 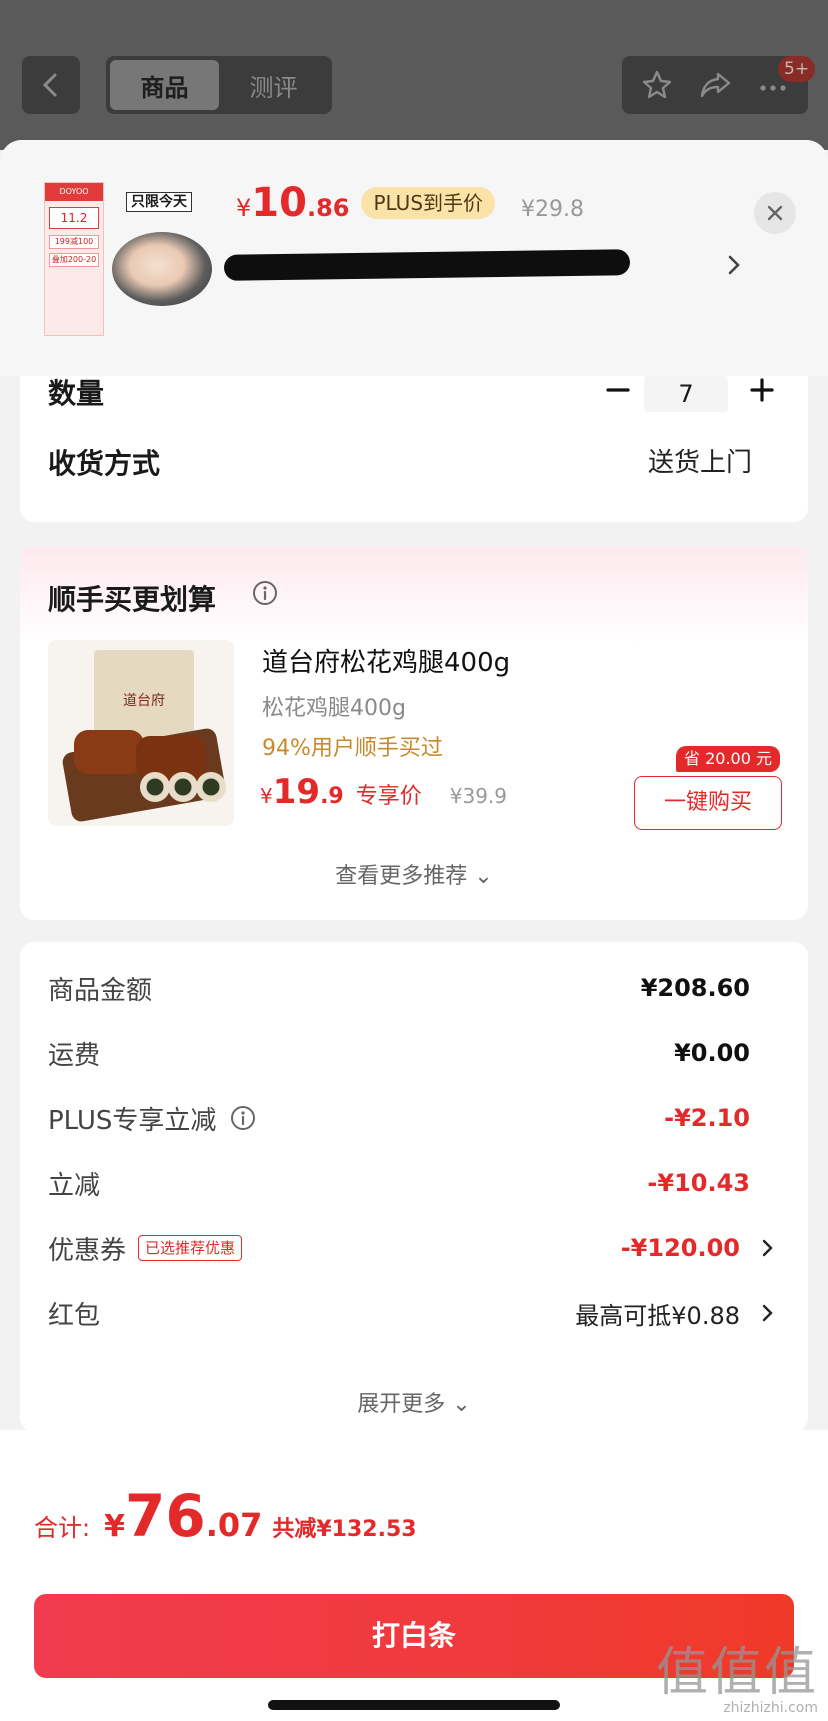 I want to click on total-amount: 合计: ¥ 76 .07 共减¥132.53, so click(x=225, y=1516).